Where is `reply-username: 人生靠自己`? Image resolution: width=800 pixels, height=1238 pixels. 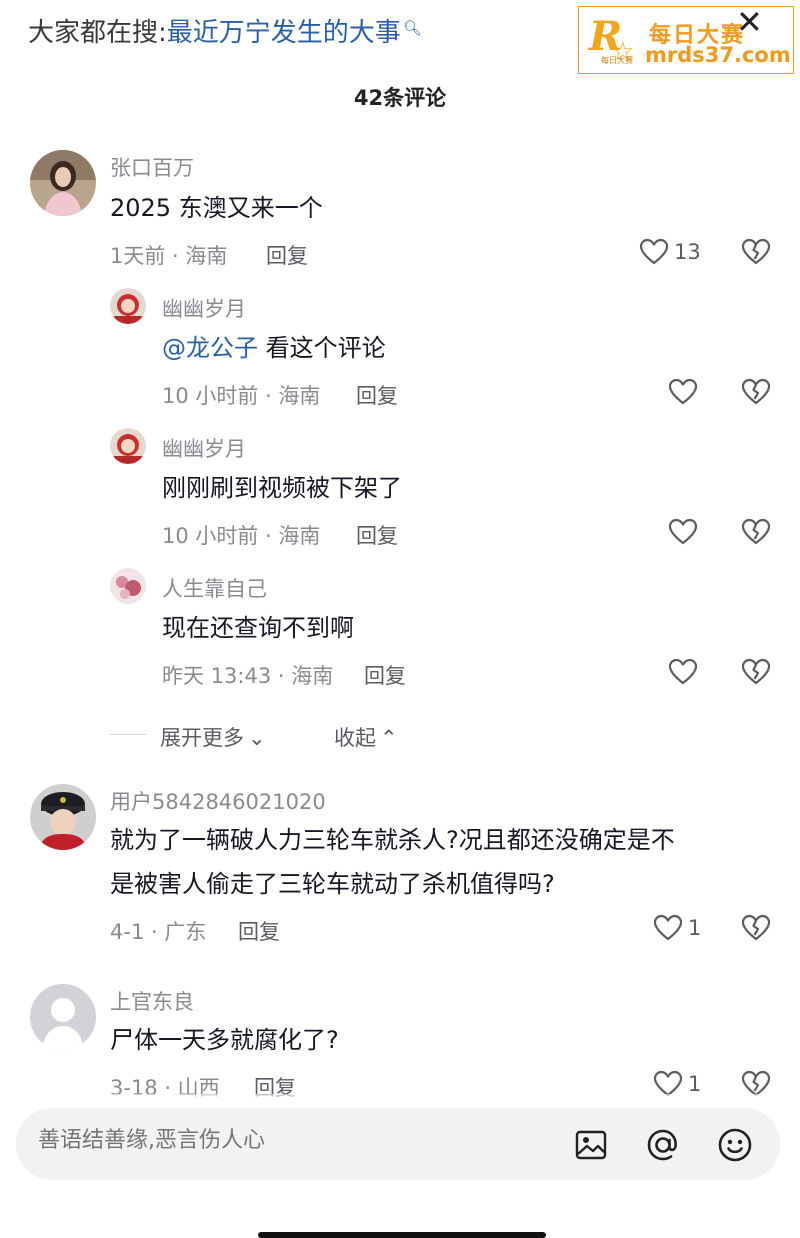 reply-username: 人生靠自己 is located at coordinates (214, 588).